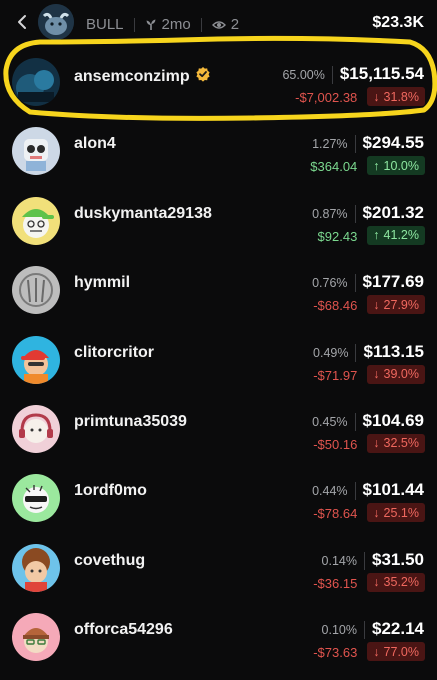 The image size is (437, 680). What do you see at coordinates (337, 236) in the screenshot?
I see `pnl-amount: $92.43` at bounding box center [337, 236].